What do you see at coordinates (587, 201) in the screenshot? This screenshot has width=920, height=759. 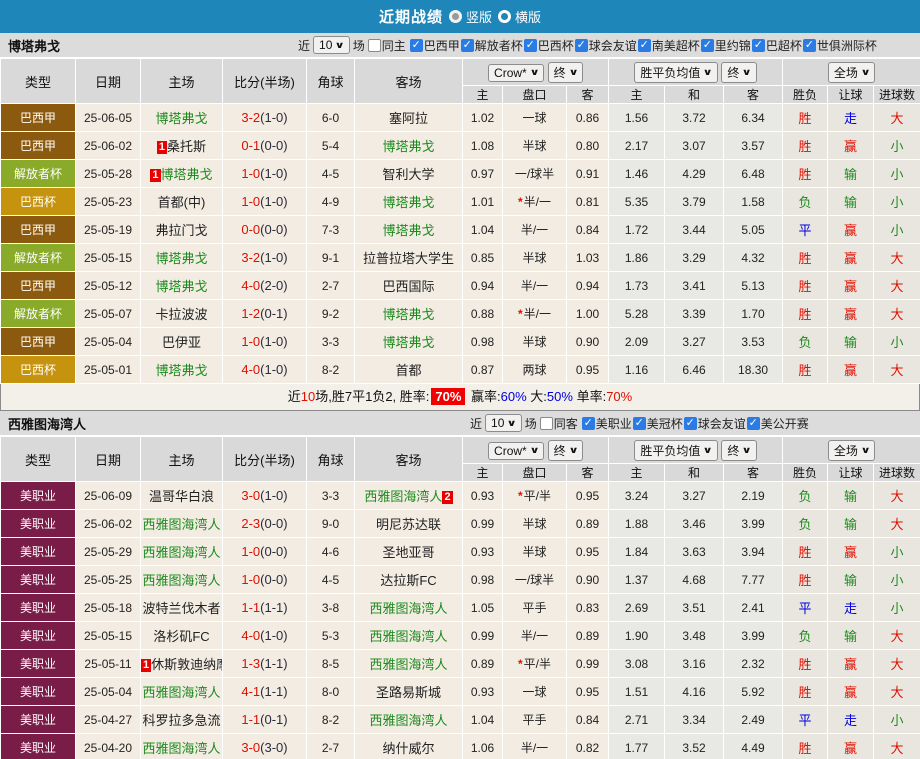 I see `asian-odds: 0.81` at bounding box center [587, 201].